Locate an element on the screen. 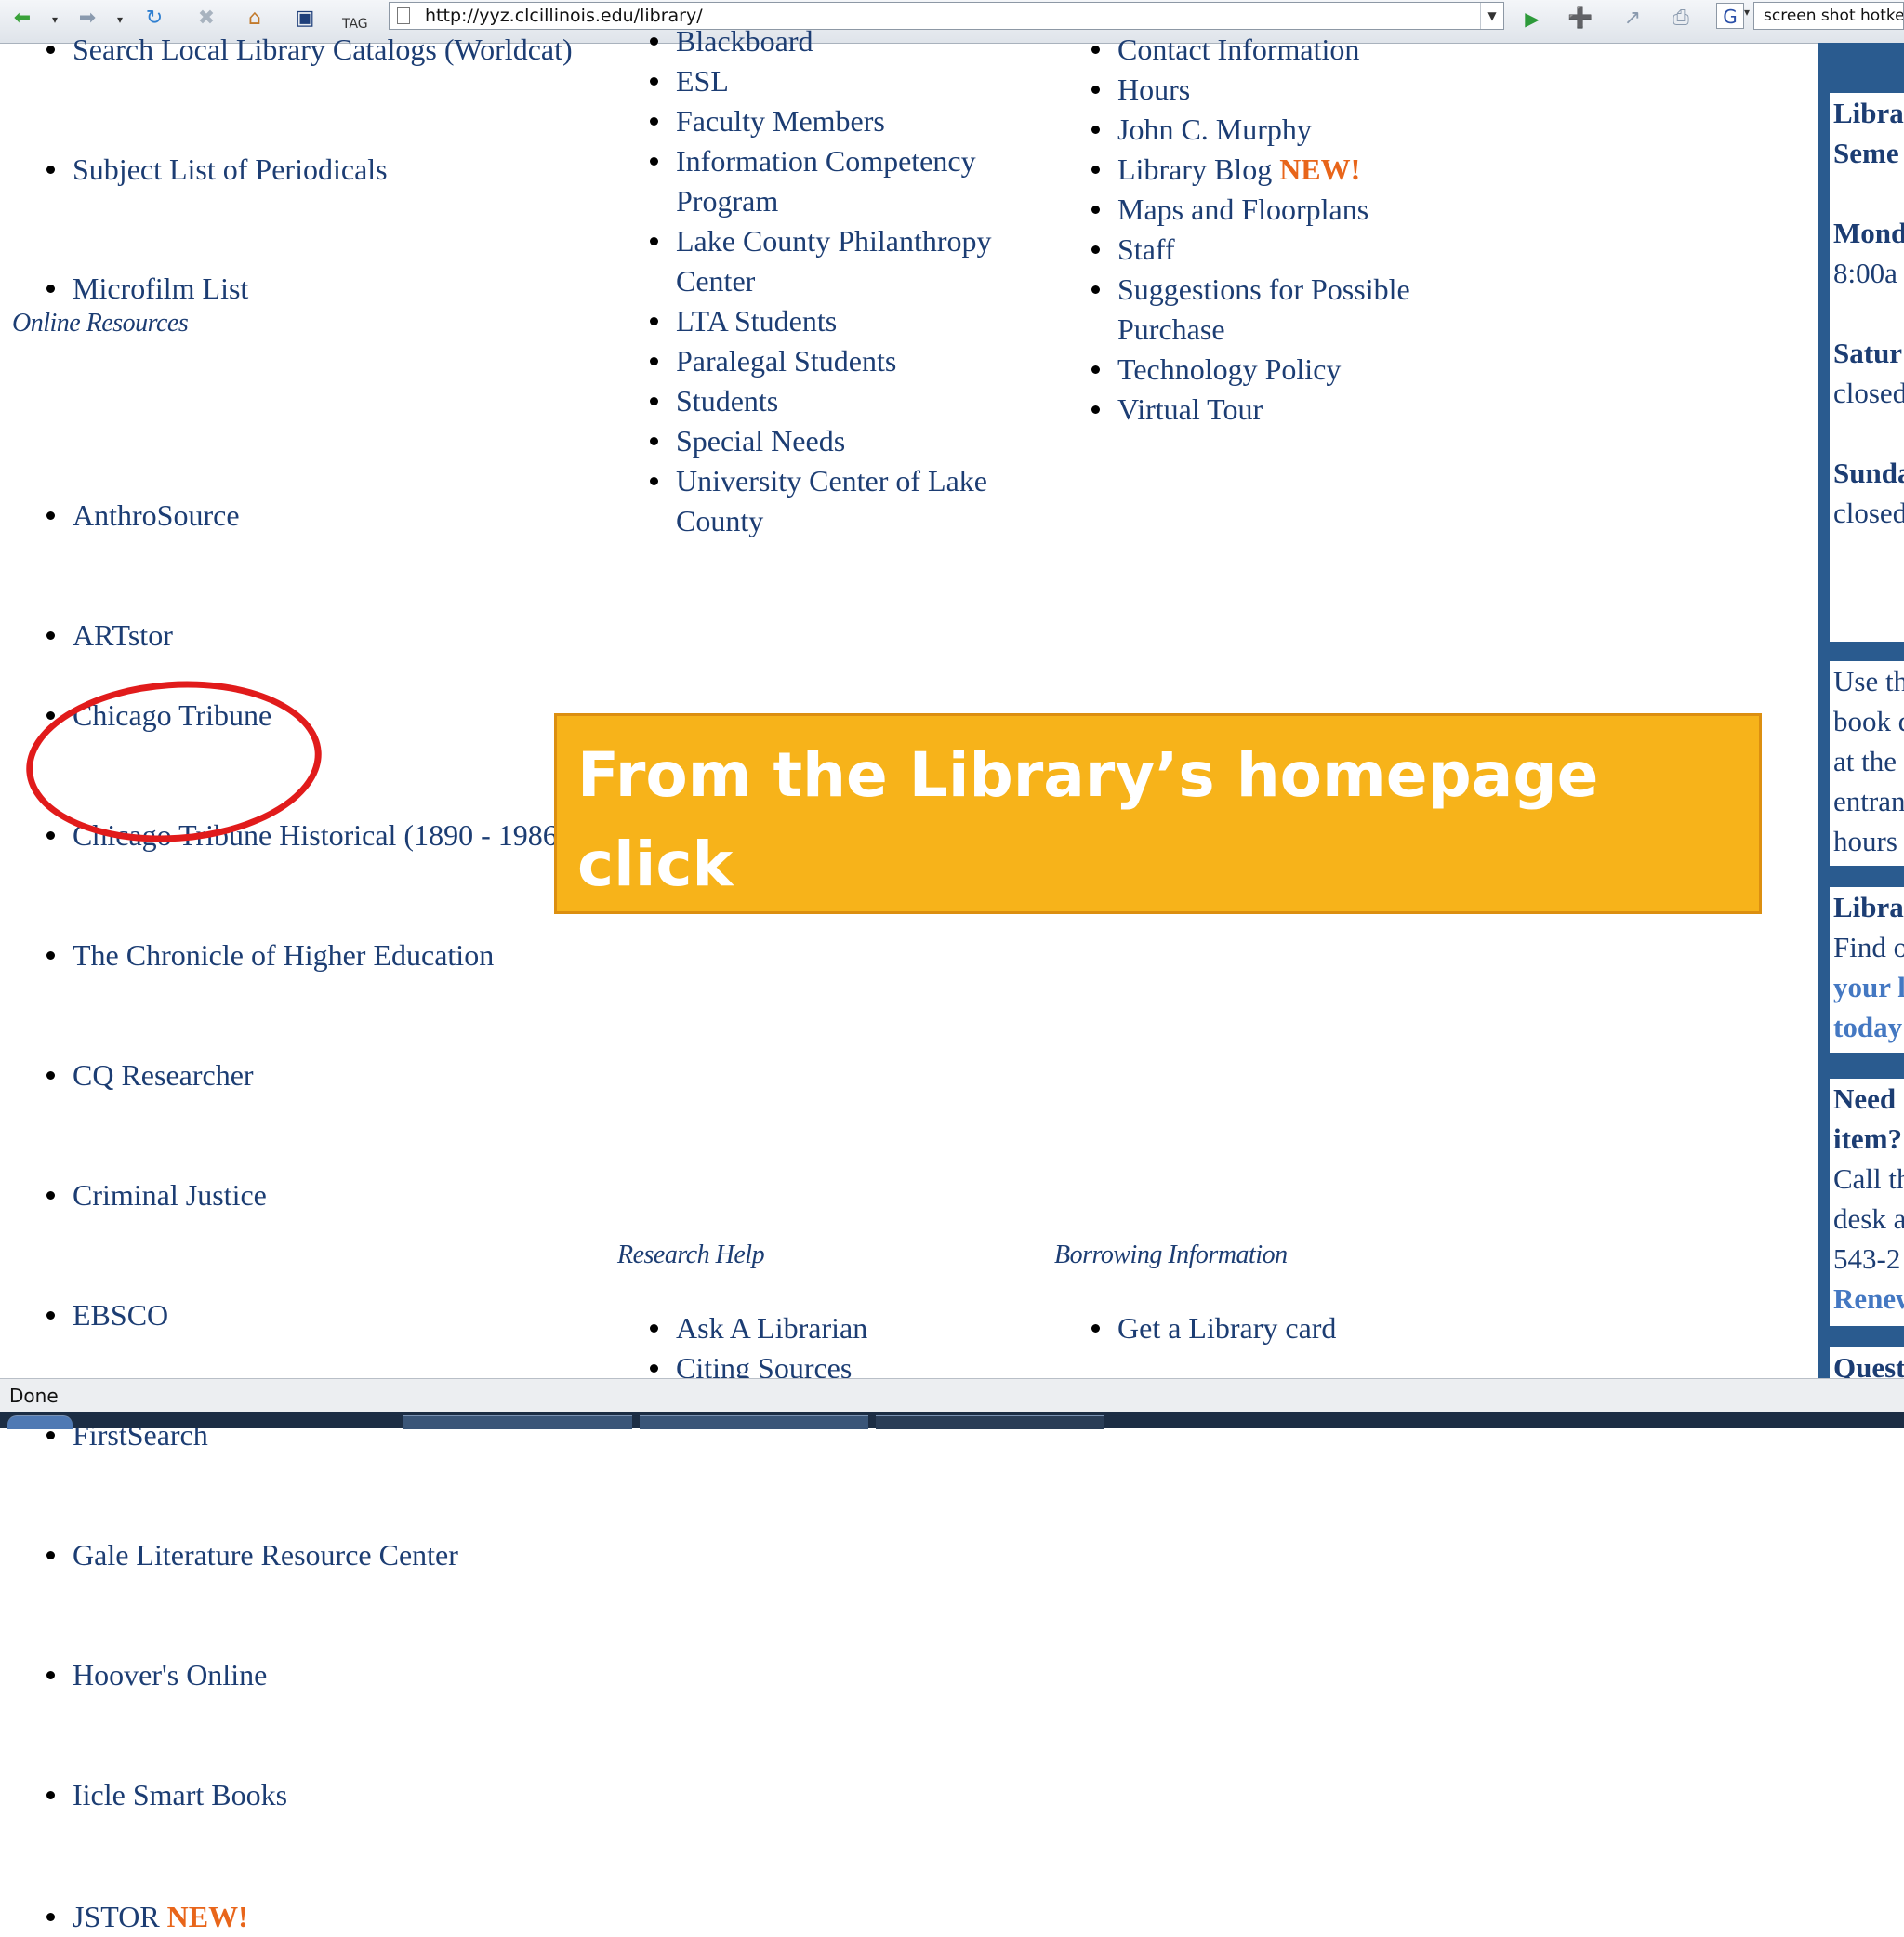 This screenshot has height=1937, width=1904. callout-emphasis: CQ Researcher is located at coordinates (1073, 954).